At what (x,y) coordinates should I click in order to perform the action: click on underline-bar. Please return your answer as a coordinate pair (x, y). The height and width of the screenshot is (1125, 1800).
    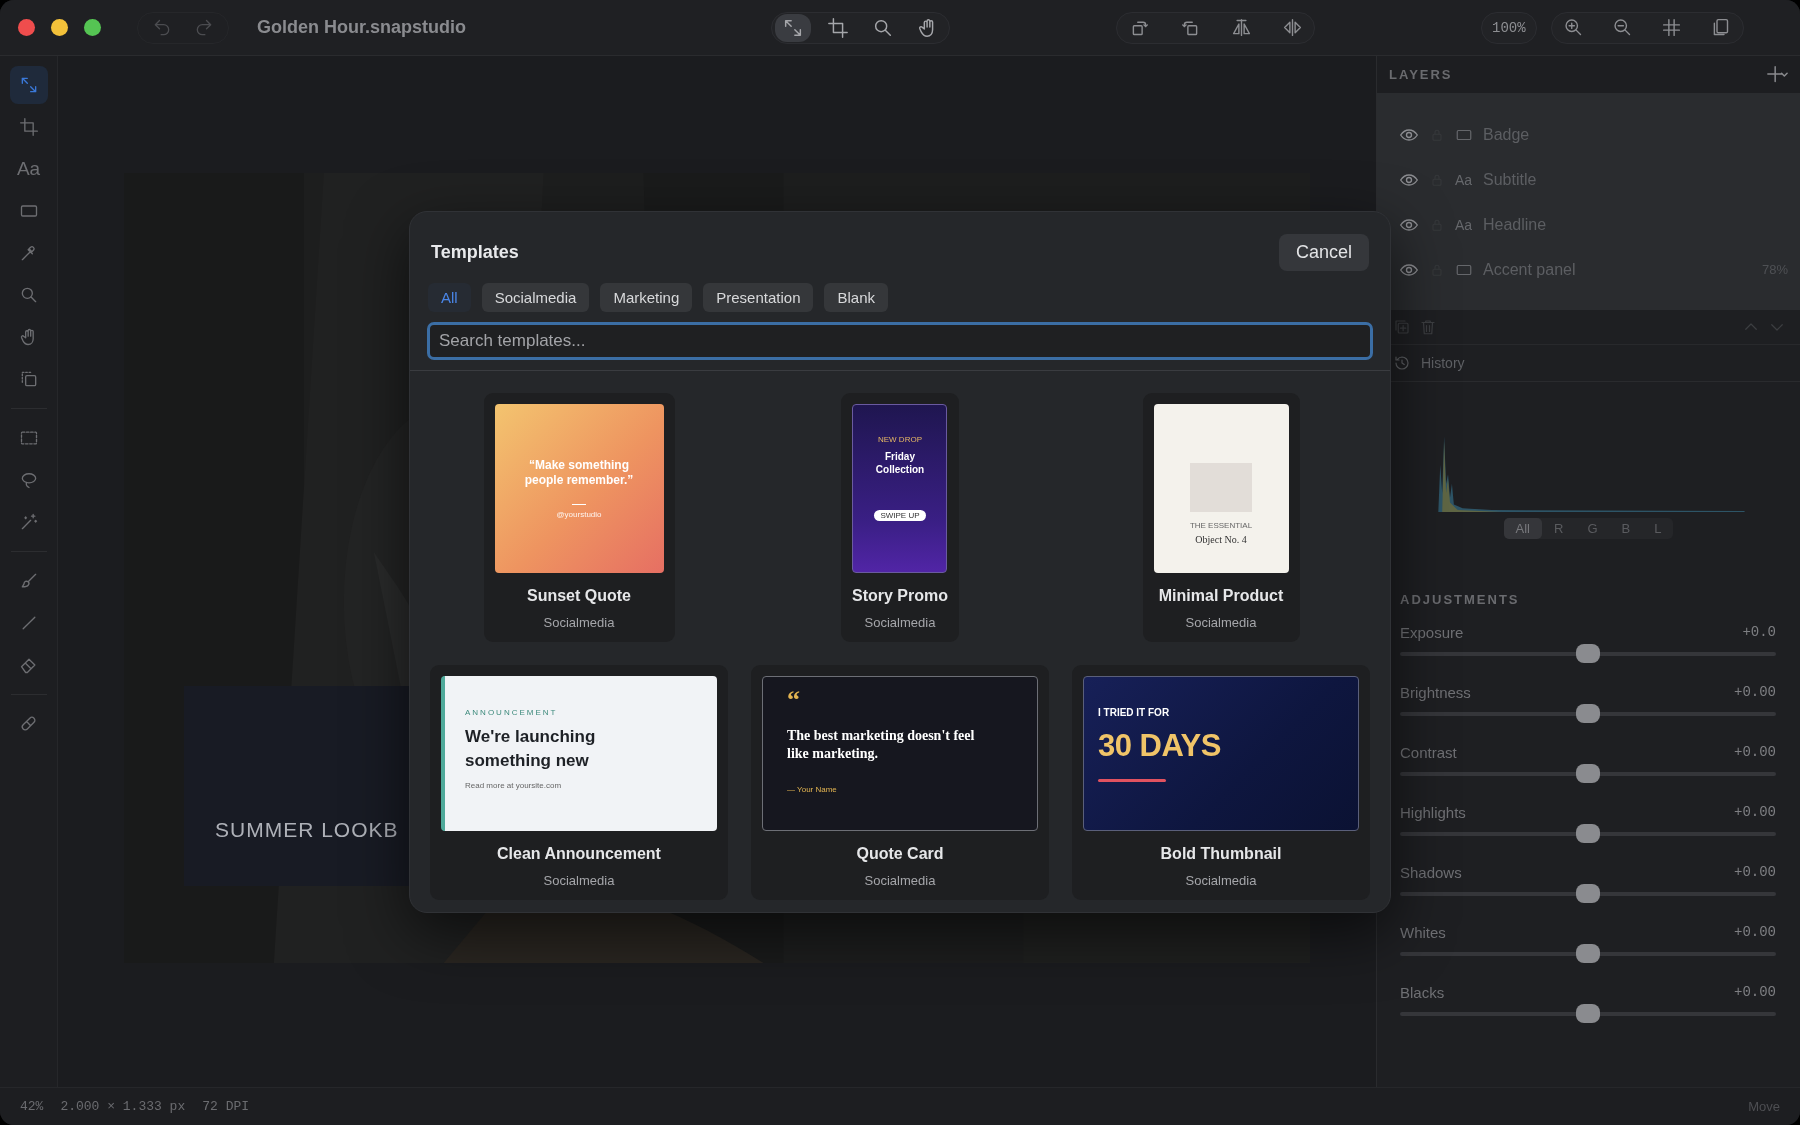
    Looking at the image, I should click on (1132, 780).